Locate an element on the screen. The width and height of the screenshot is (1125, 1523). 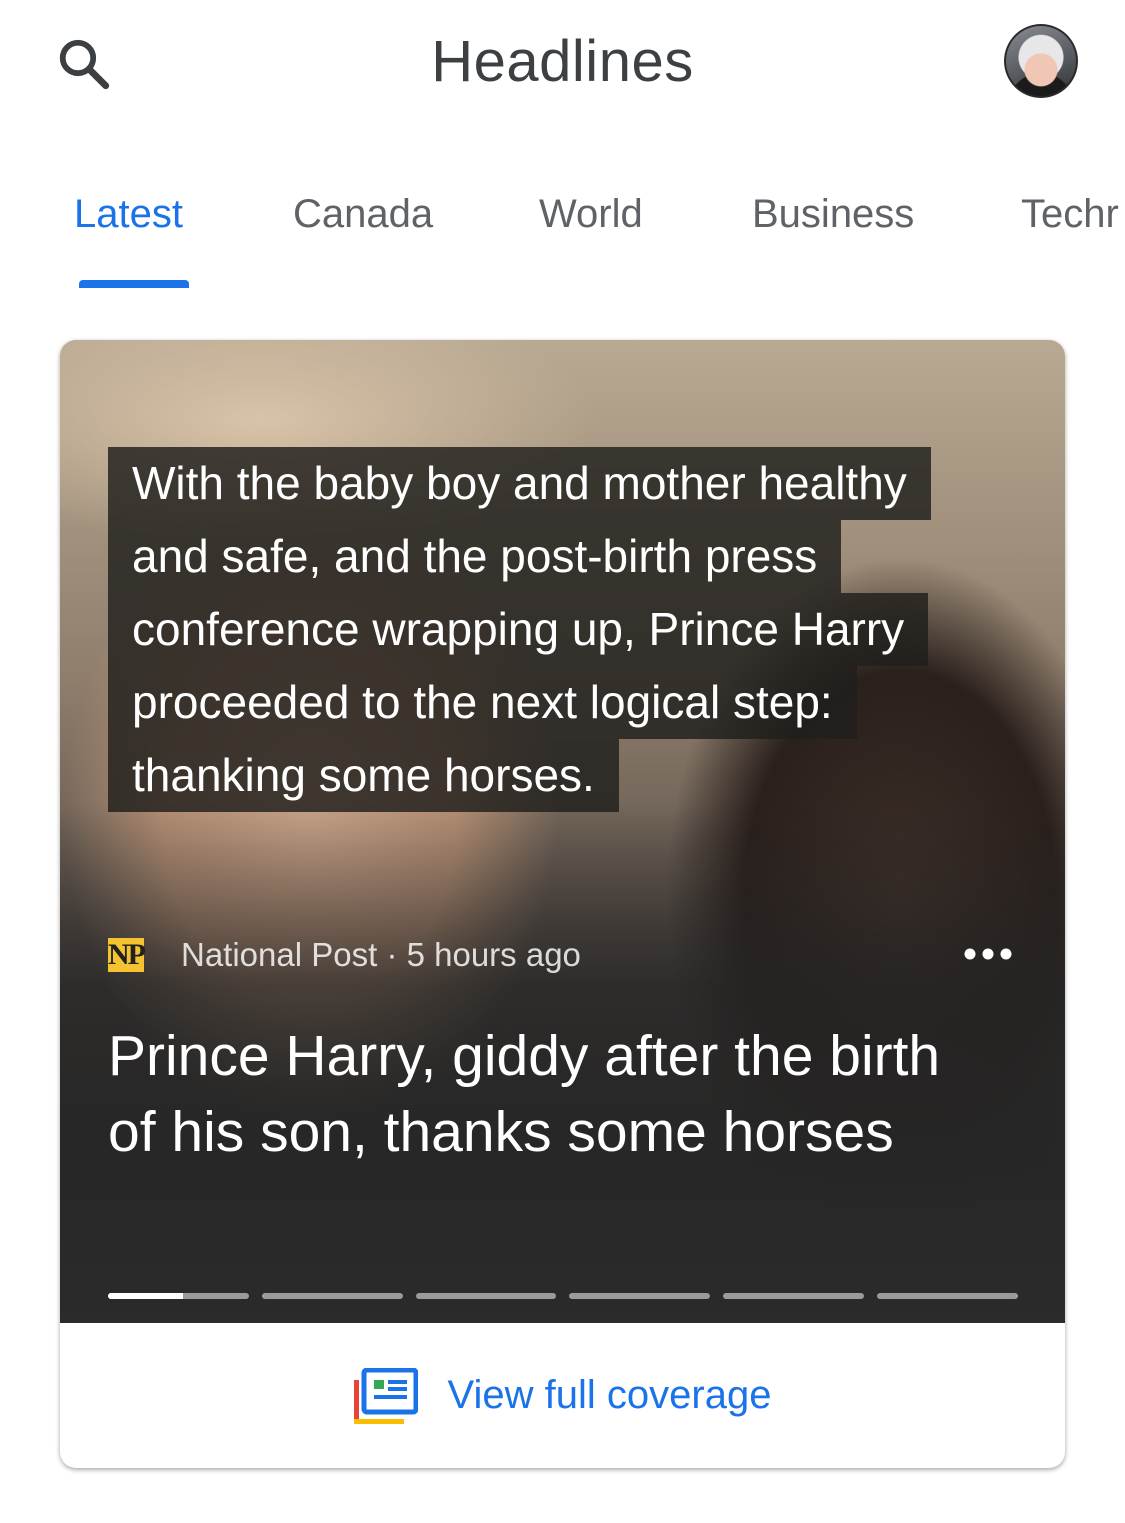
source-row: NP National Post · 5 hours ago is located at coordinates (563, 957).